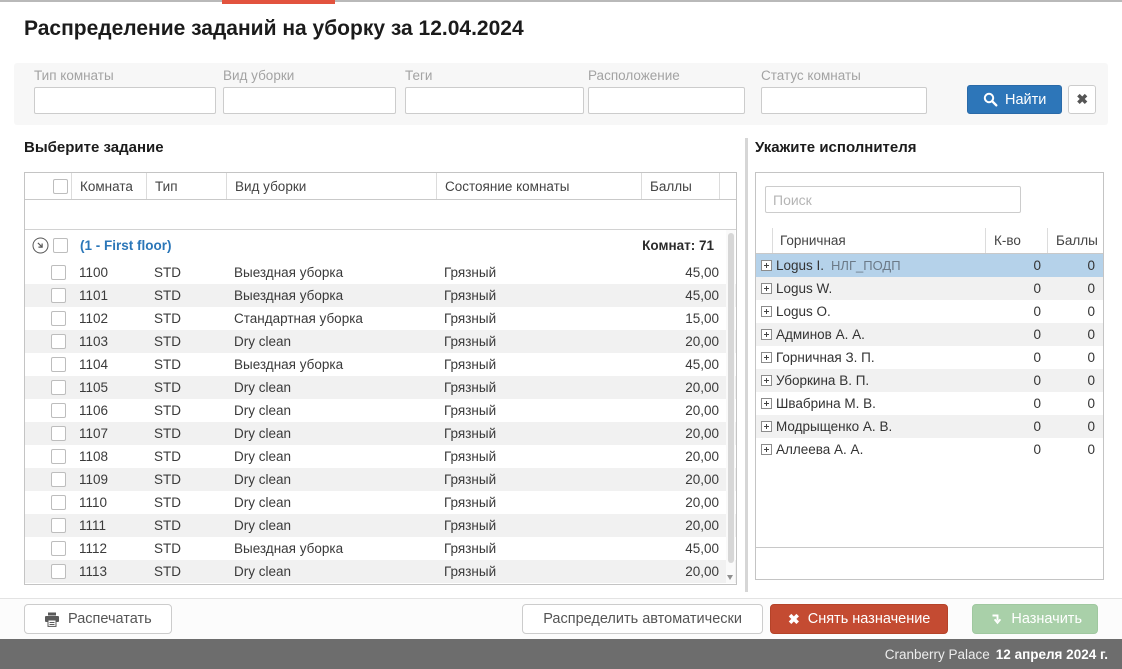 The width and height of the screenshot is (1122, 669). Describe the element at coordinates (494, 100) in the screenshot. I see `tags-input` at that location.